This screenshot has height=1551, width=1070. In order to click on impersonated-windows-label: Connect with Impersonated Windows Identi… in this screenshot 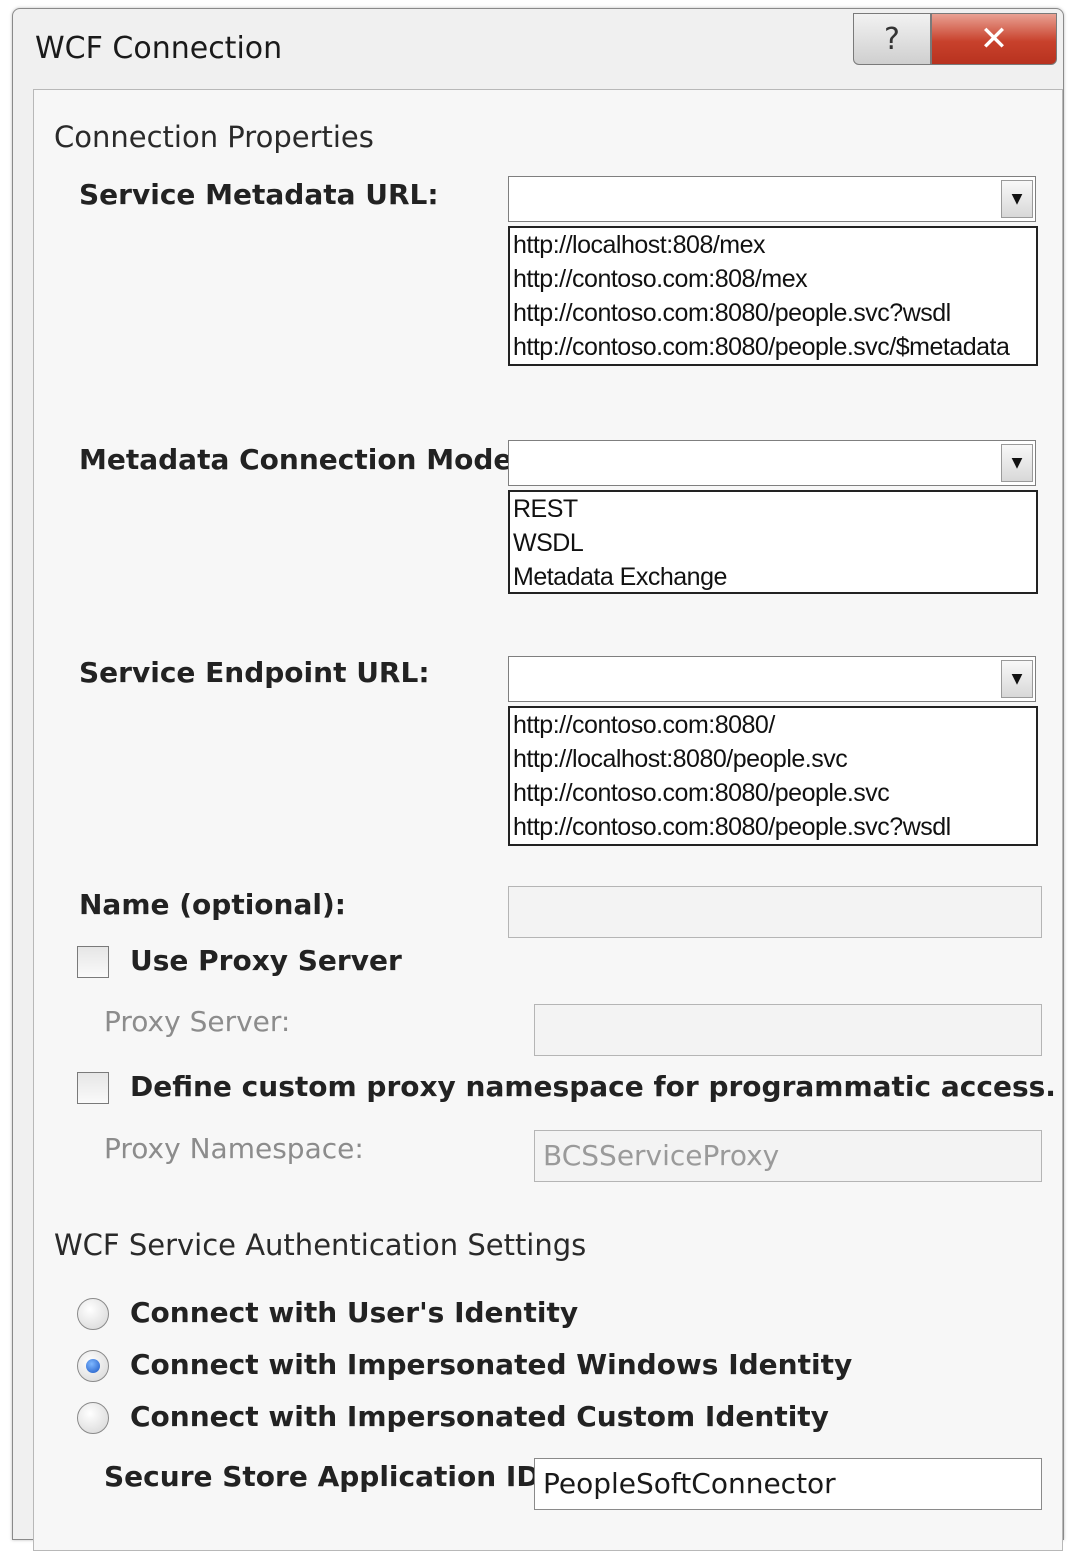, I will do `click(491, 1364)`.